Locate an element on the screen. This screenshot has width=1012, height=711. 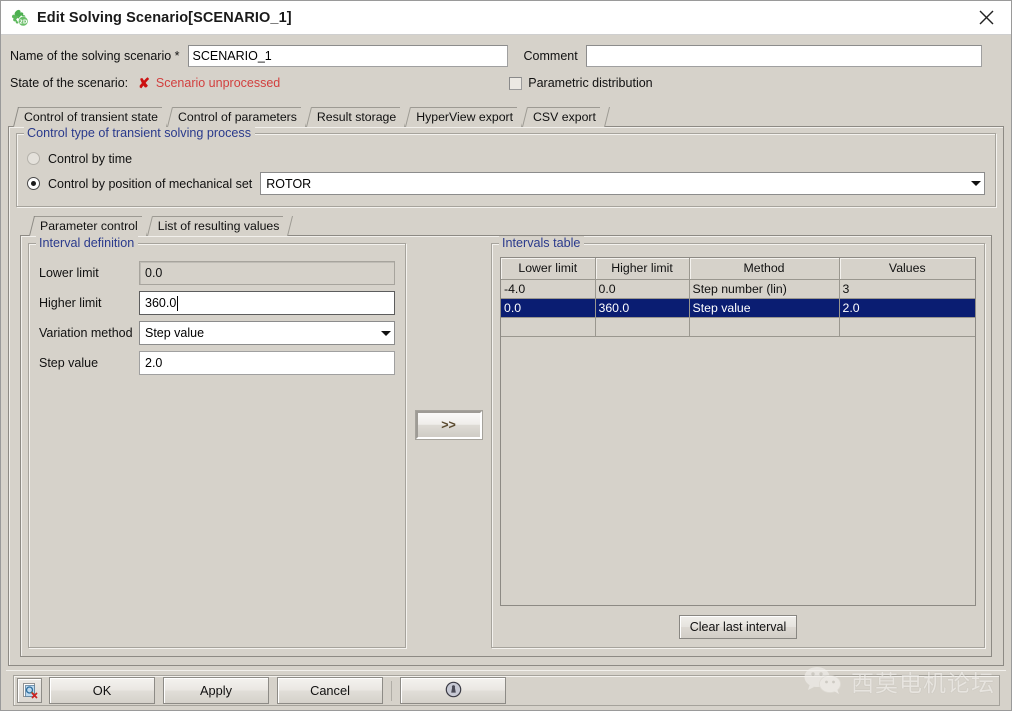
tab-label: HyperView export is located at coordinates (465, 117).